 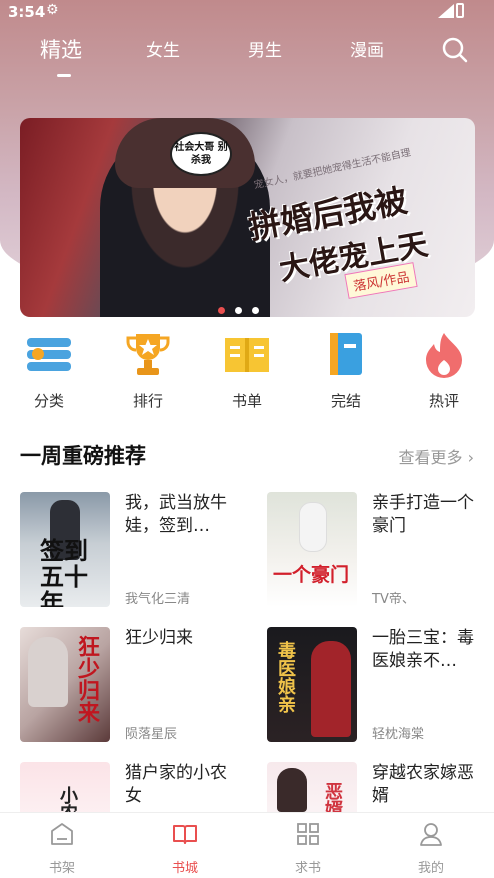 I want to click on trophy-icon, so click(x=148, y=354).